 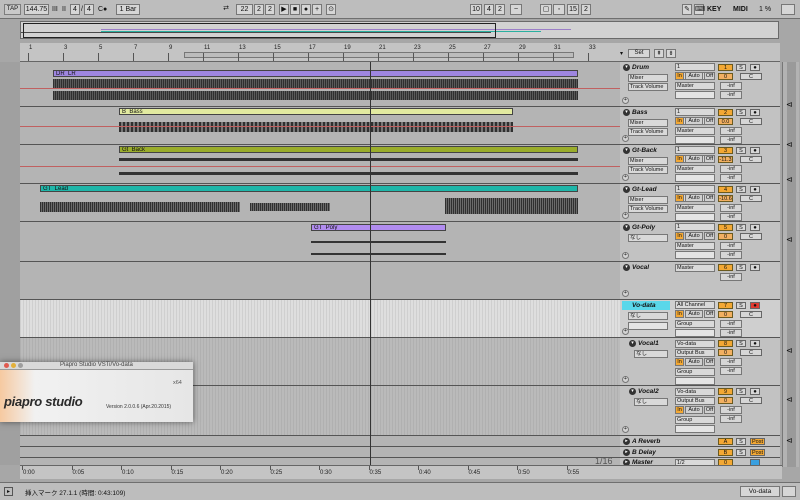 I want to click on nudge-down-button: III, so click(x=55, y=9).